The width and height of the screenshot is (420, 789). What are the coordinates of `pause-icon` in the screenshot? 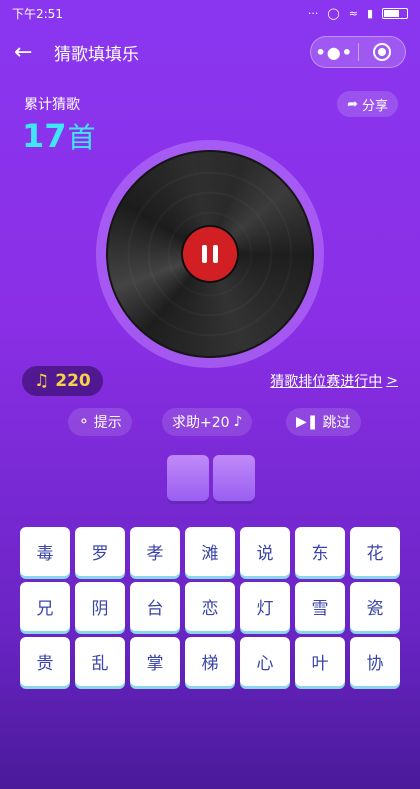 It's located at (210, 254).